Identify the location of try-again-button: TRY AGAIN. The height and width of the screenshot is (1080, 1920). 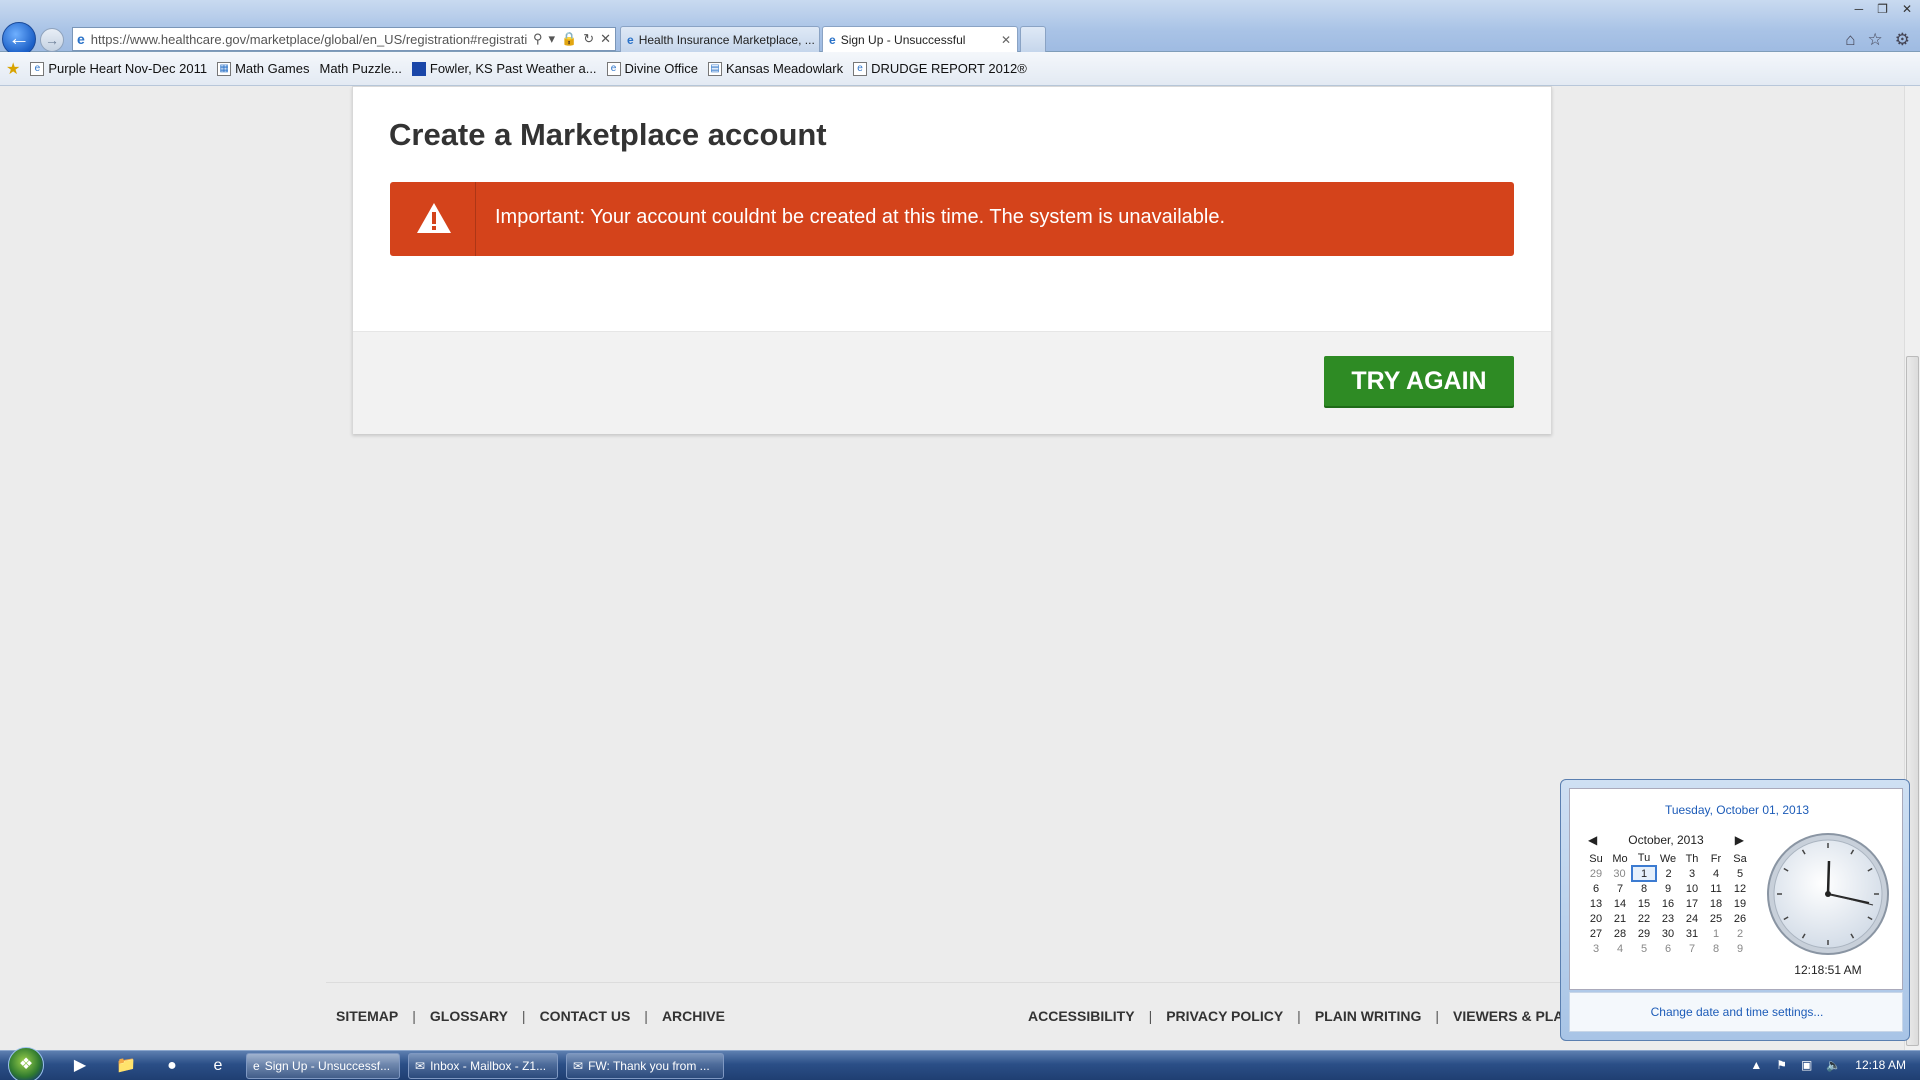
(1419, 381).